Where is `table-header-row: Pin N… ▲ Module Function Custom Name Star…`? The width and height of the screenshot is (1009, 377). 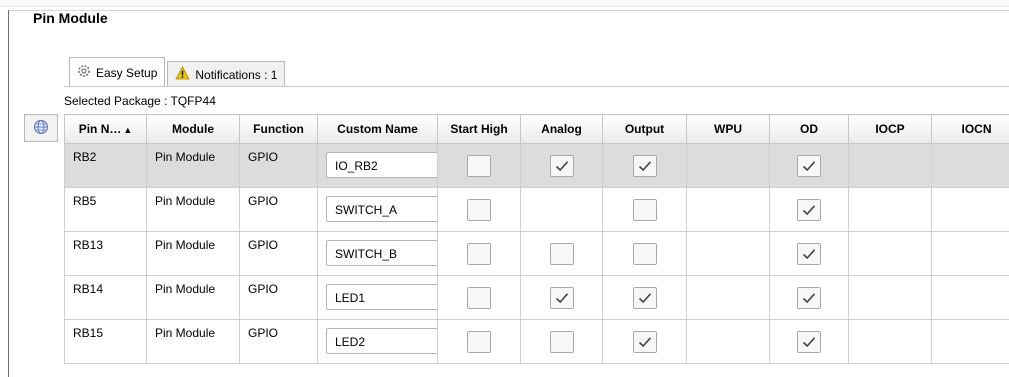
table-header-row: Pin N… ▲ Module Function Custom Name Star… is located at coordinates (536, 129).